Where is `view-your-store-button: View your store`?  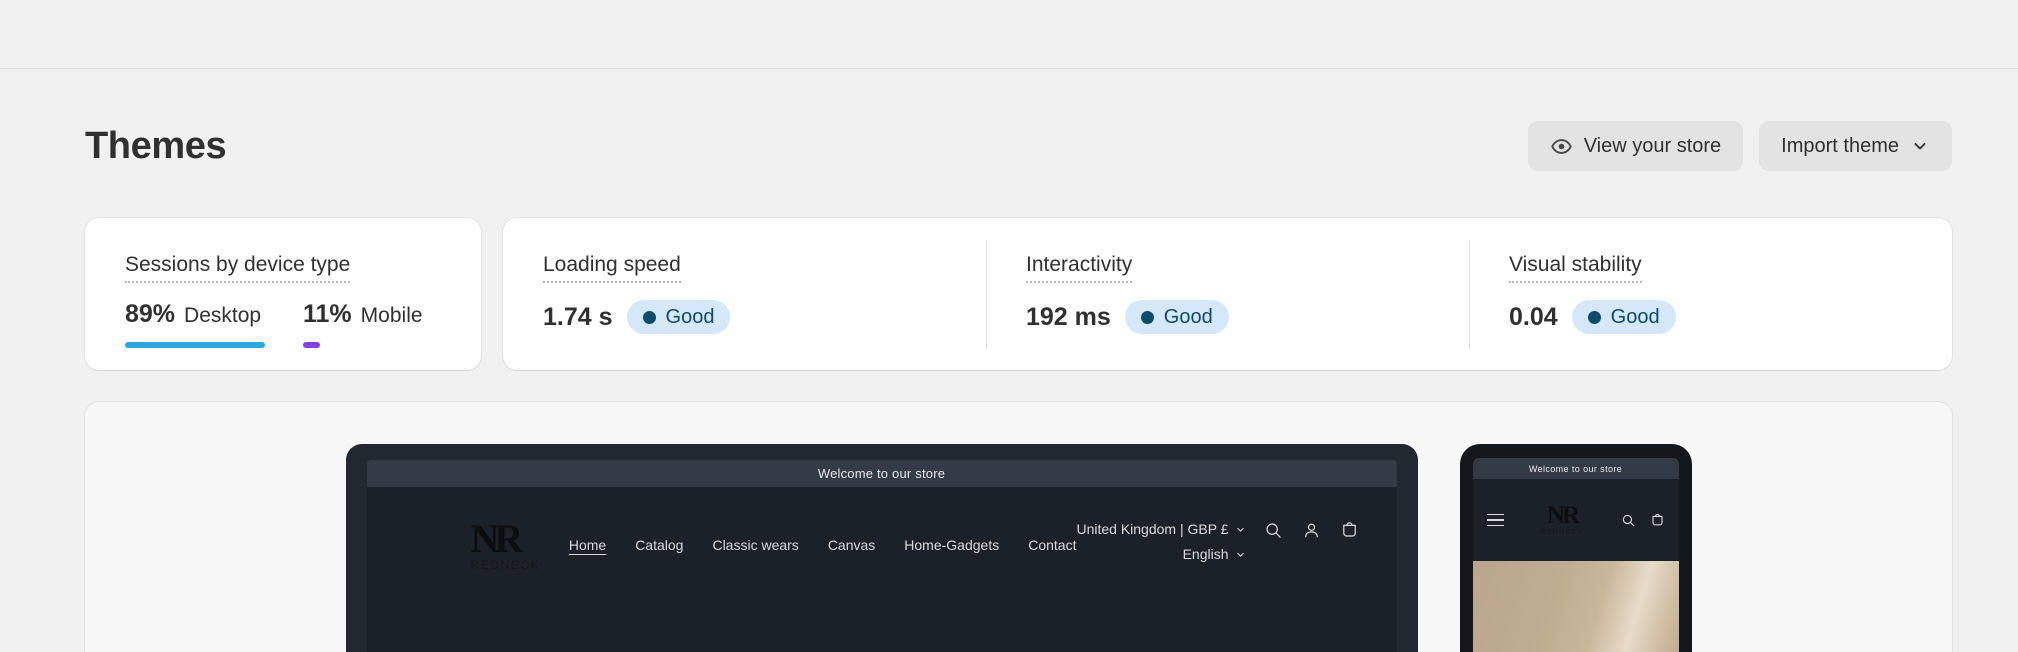
view-your-store-button: View your store is located at coordinates (1635, 146).